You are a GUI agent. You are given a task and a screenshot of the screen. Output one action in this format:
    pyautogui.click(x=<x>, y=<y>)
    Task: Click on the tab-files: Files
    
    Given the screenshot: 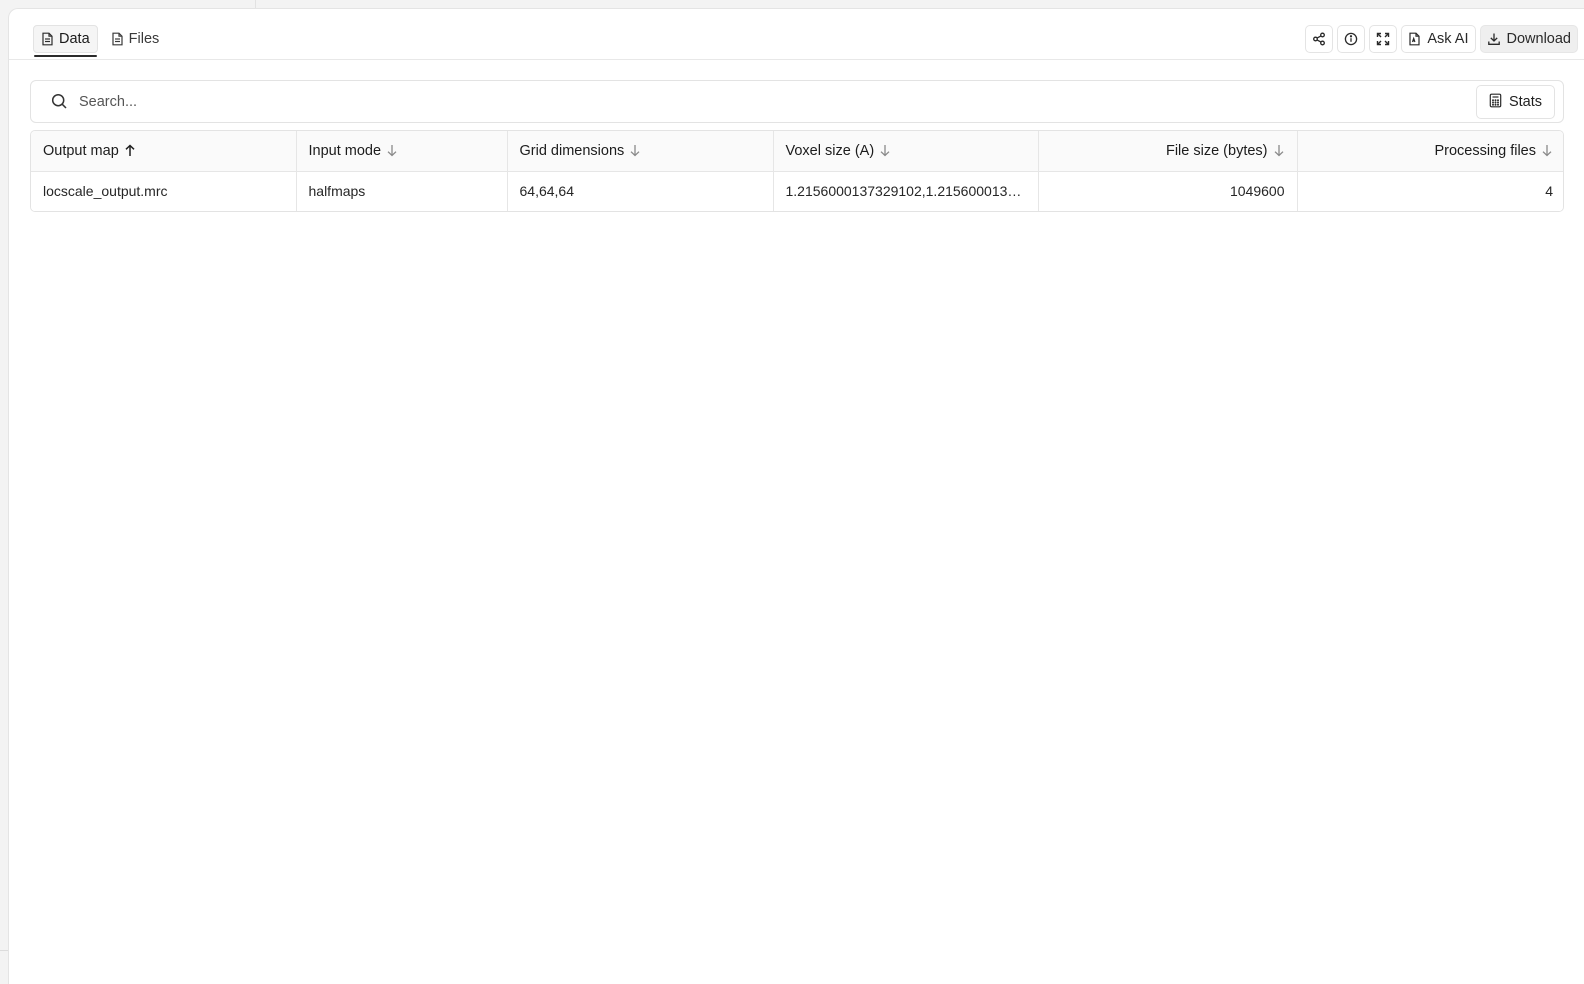 What is the action you would take?
    pyautogui.click(x=135, y=39)
    